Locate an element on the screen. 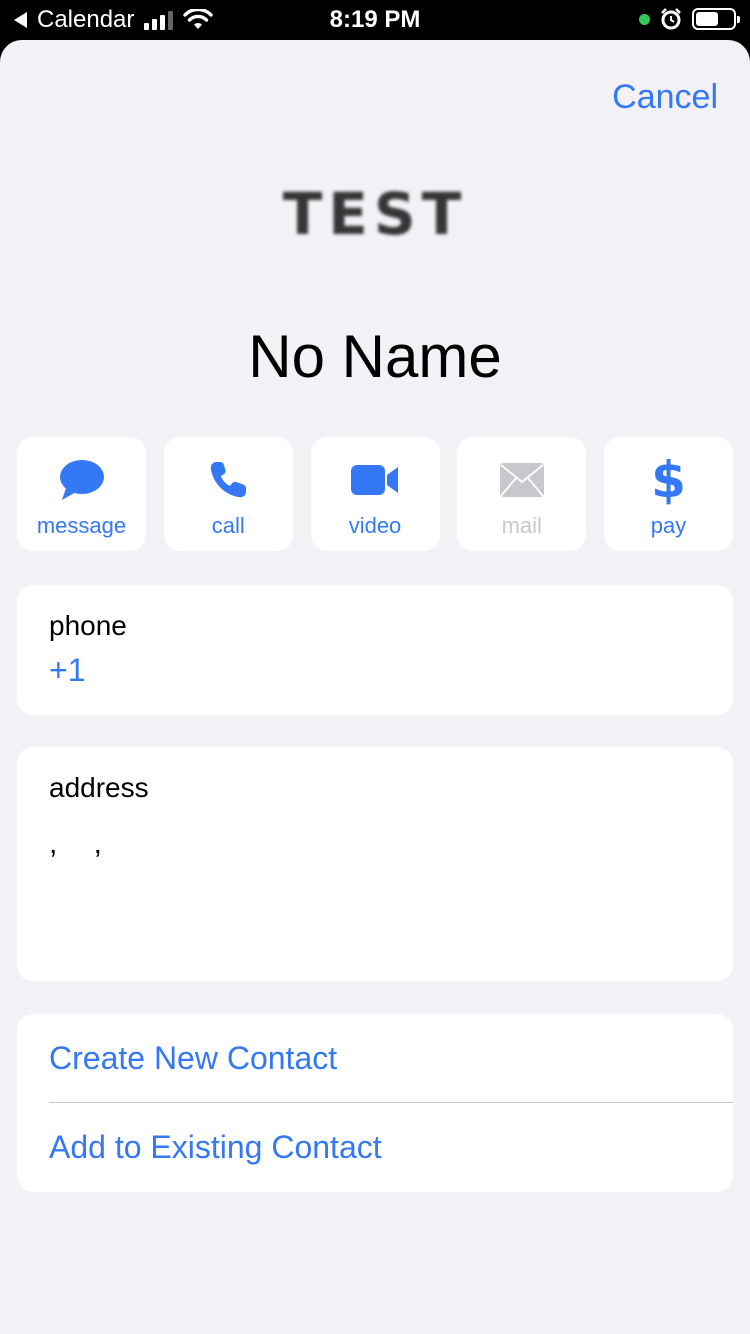 The image size is (750, 1334). cancel-button: Cancel is located at coordinates (665, 97).